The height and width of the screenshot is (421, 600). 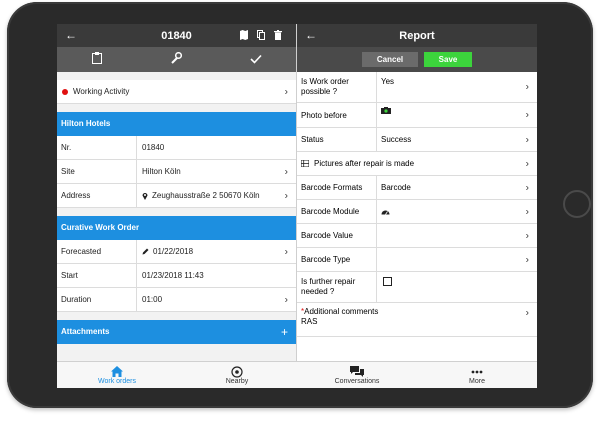 I want to click on field-row-nr: Nr. 01840, so click(x=176, y=148).